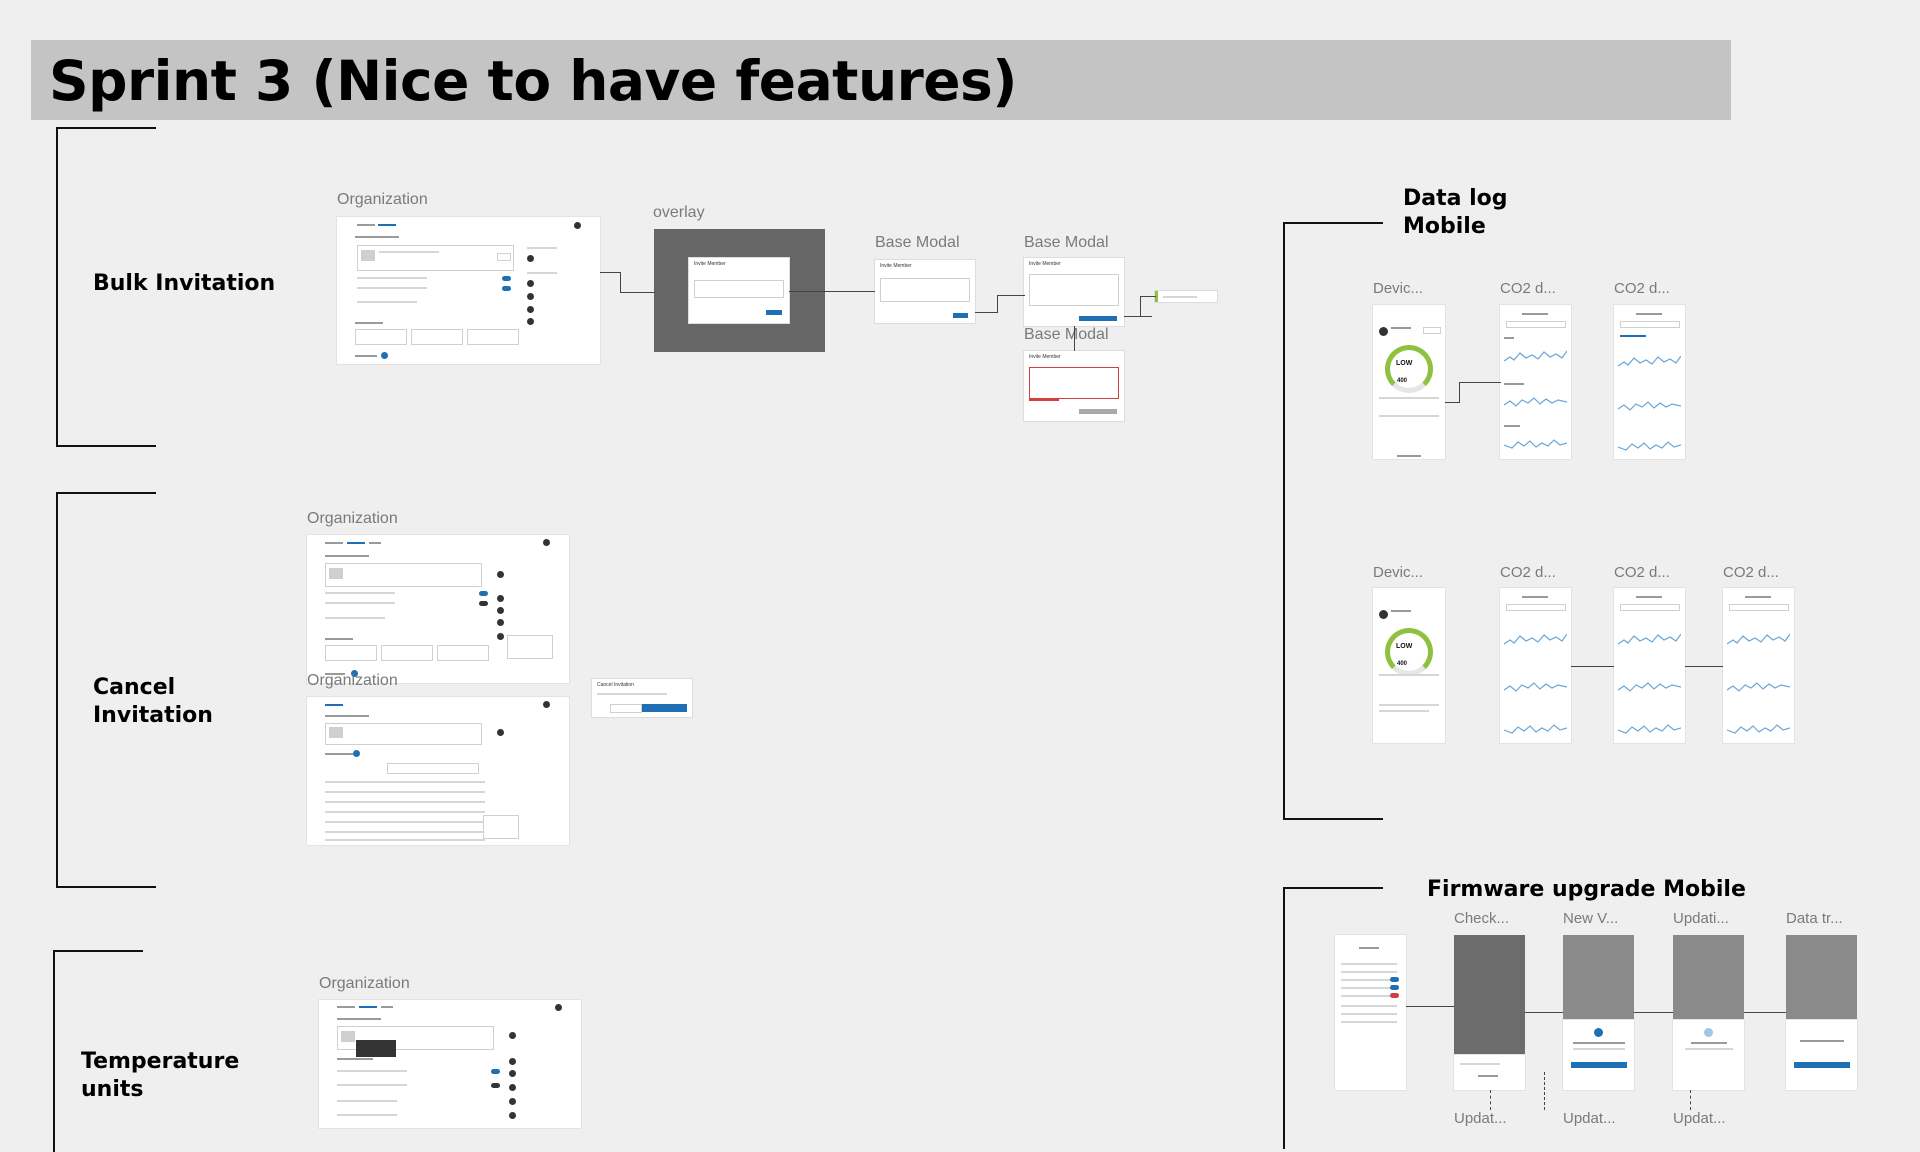 The width and height of the screenshot is (1920, 1152). What do you see at coordinates (1586, 889) in the screenshot?
I see `section-label-firmware-upgrade: Firmware upgrade Mobile` at bounding box center [1586, 889].